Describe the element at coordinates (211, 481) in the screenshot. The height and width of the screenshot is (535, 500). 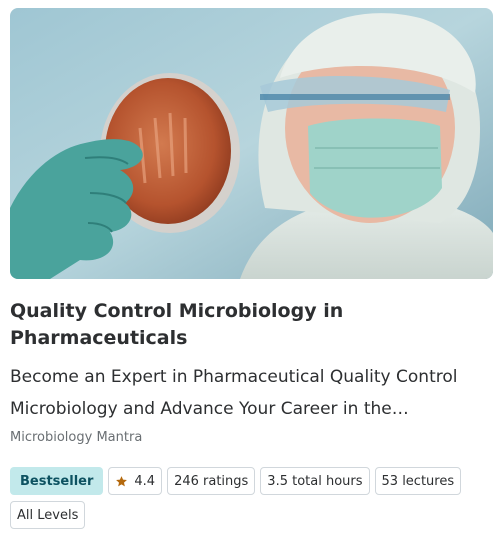
I see `ratings-count-pill: 246 ratings` at that location.